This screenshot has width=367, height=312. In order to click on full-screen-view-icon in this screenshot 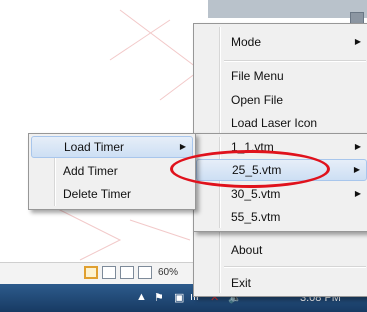, I will do `click(109, 272)`.